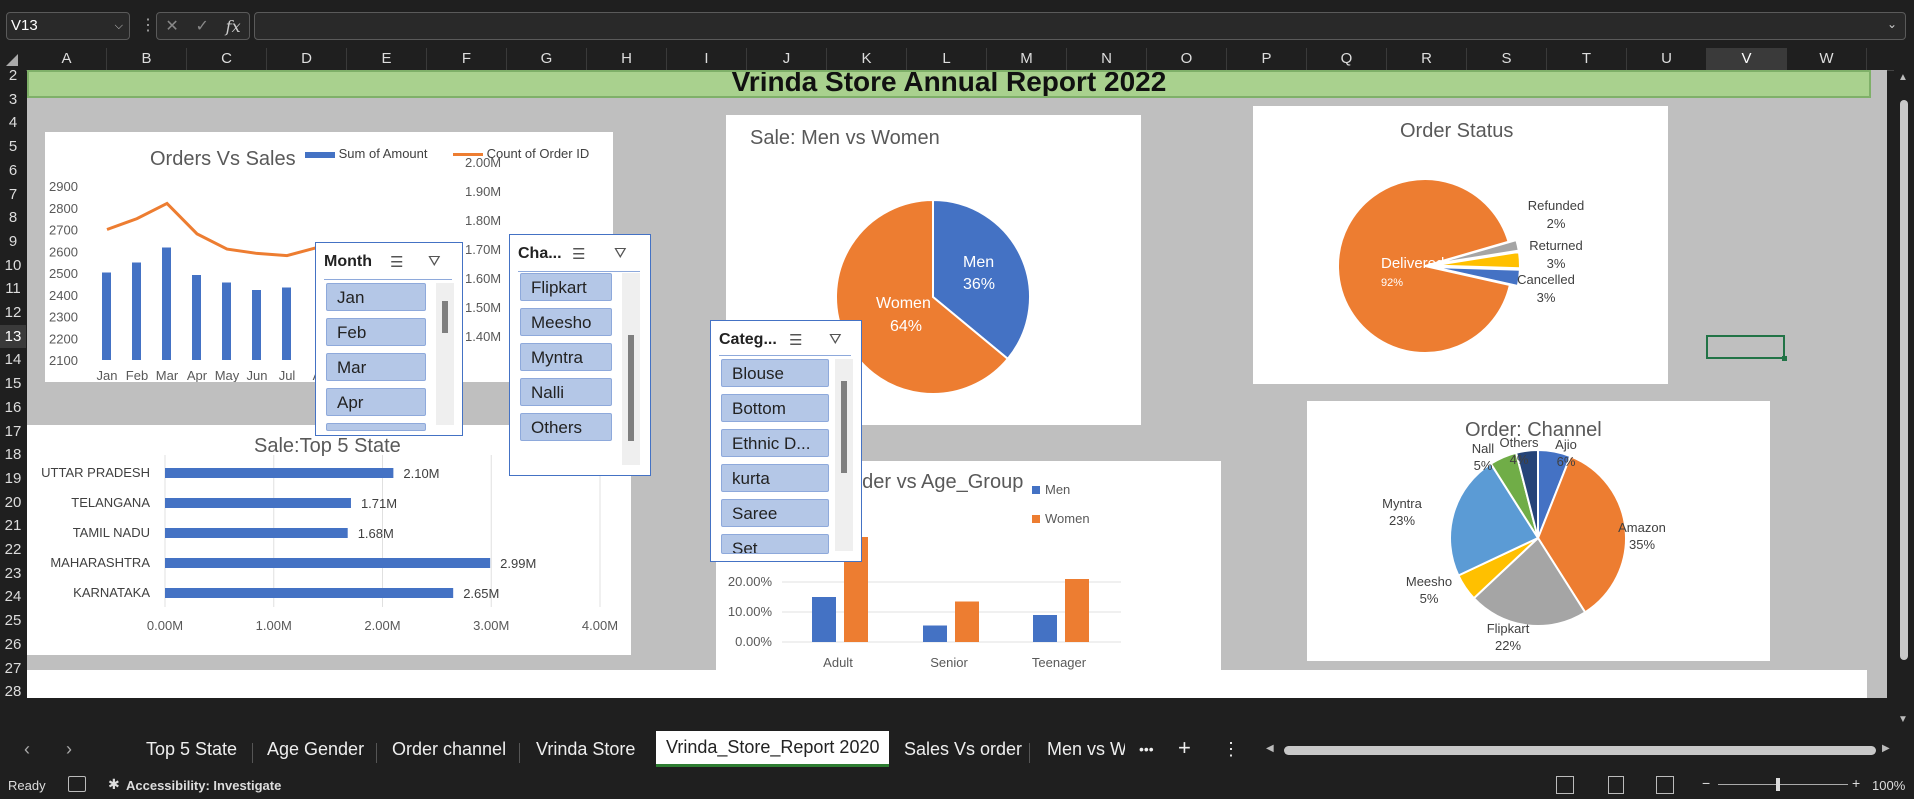 The height and width of the screenshot is (799, 1914). I want to click on tab-men-vs-women: Men vs Wo, so click(1086, 749).